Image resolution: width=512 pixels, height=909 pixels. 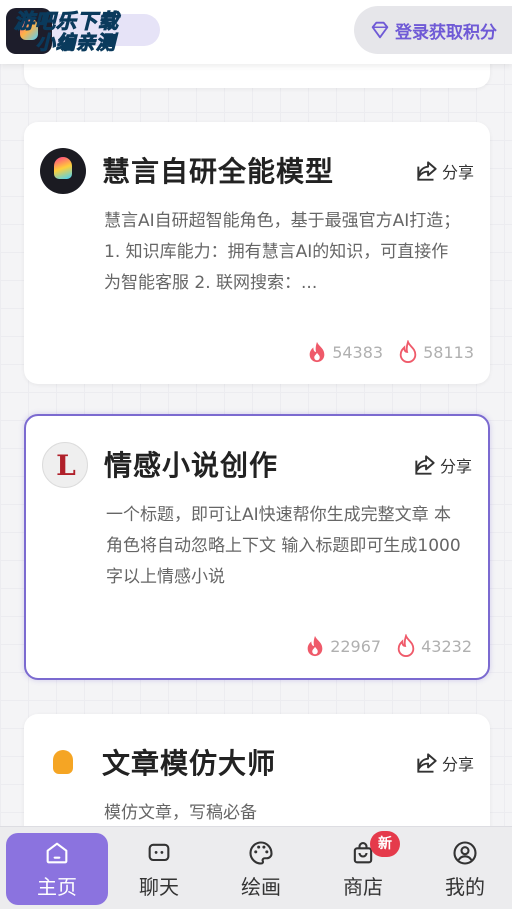 What do you see at coordinates (261, 852) in the screenshot?
I see `palette-icon` at bounding box center [261, 852].